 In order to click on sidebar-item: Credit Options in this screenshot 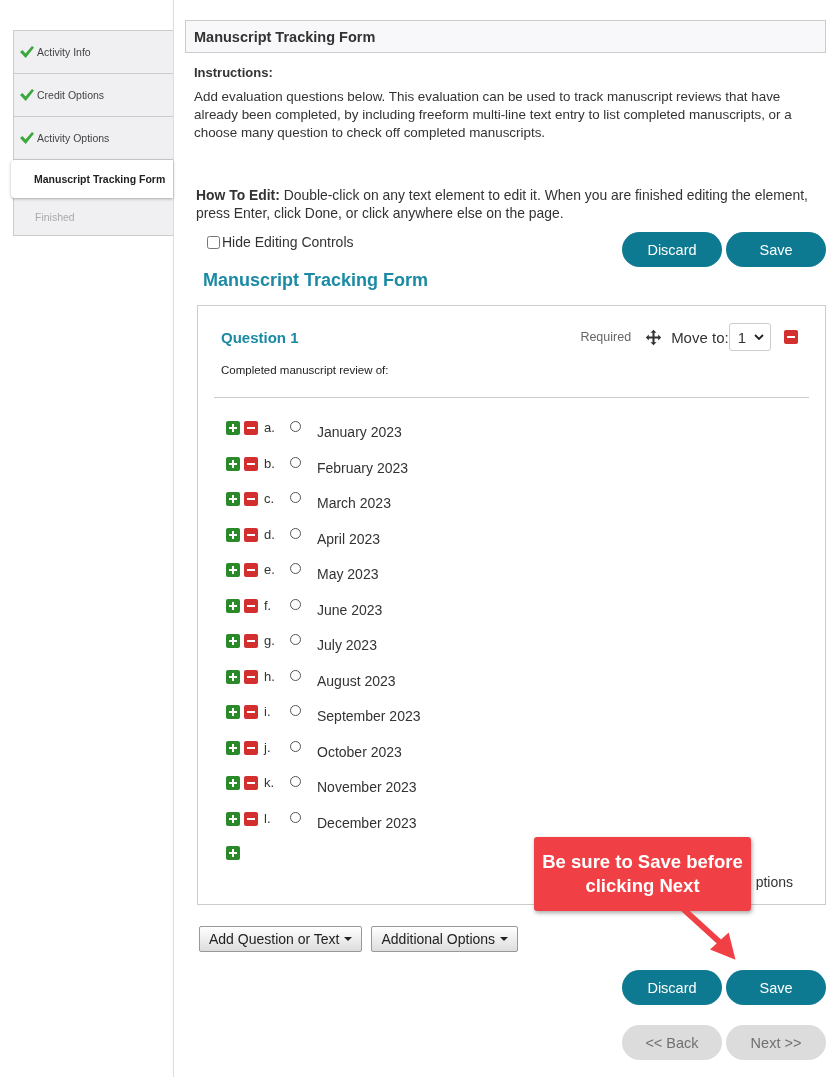, I will do `click(93, 95)`.